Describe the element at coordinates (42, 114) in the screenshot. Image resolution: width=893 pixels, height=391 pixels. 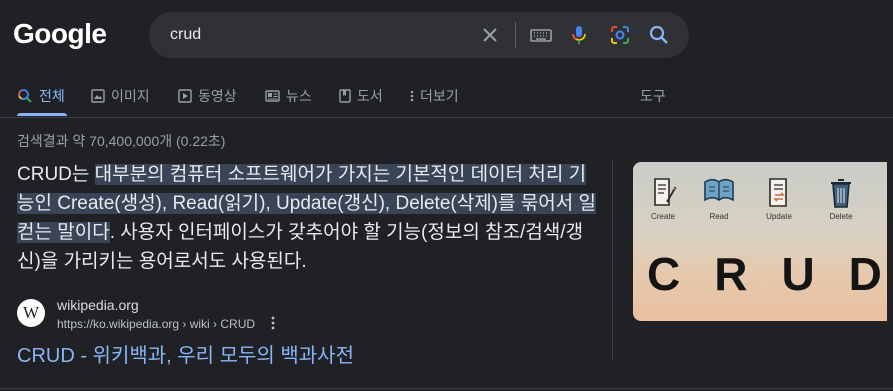
I see `active-tab-indicator` at that location.